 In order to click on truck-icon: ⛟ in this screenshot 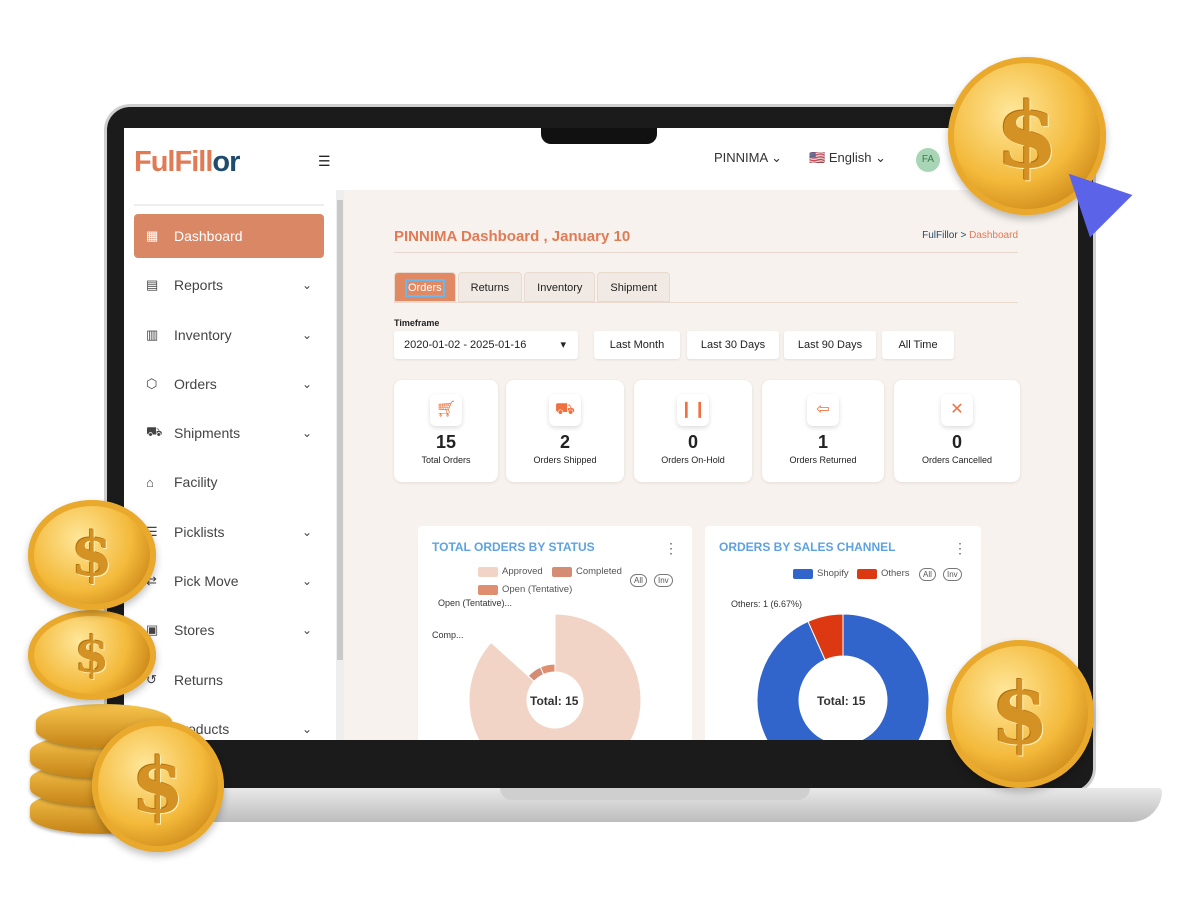, I will do `click(565, 410)`.